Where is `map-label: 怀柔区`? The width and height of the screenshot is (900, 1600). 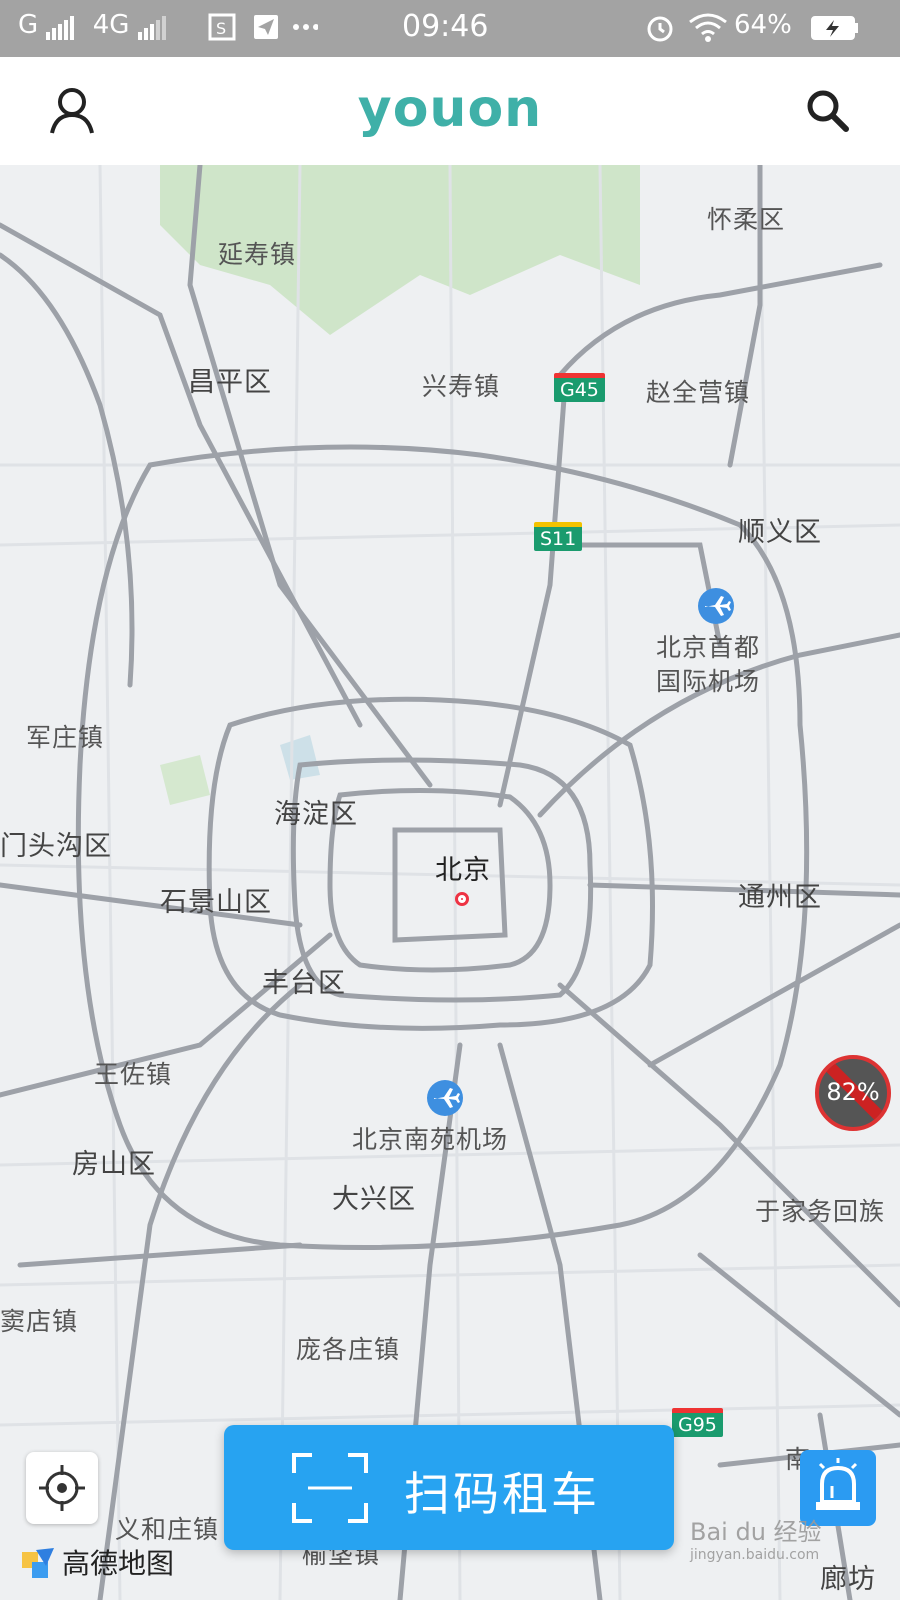
map-label: 怀柔区 is located at coordinates (746, 219).